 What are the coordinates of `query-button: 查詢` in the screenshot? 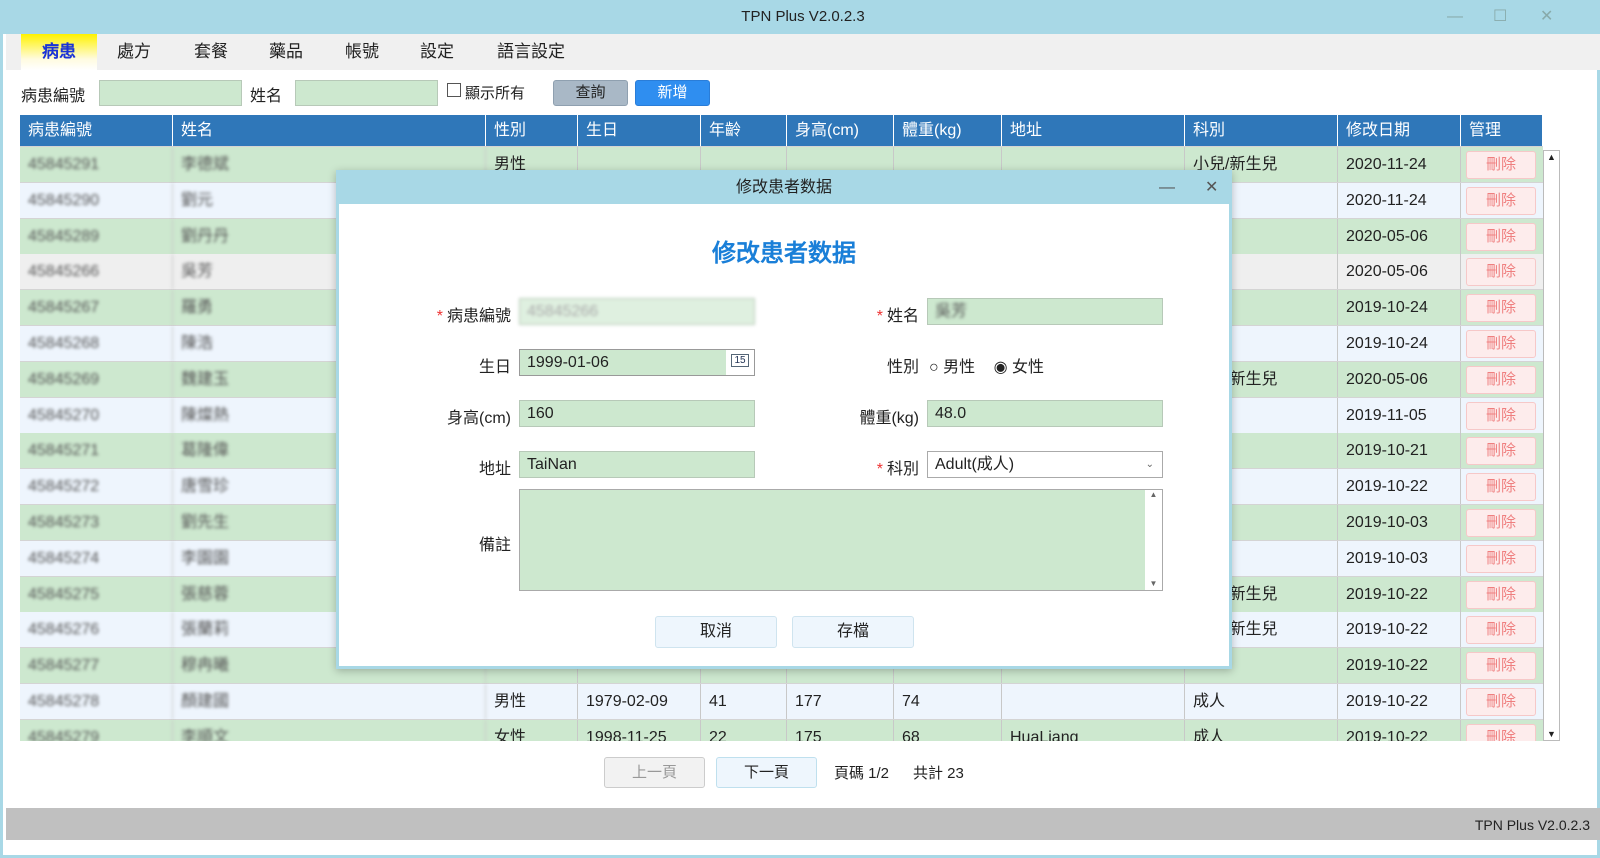 It's located at (590, 93).